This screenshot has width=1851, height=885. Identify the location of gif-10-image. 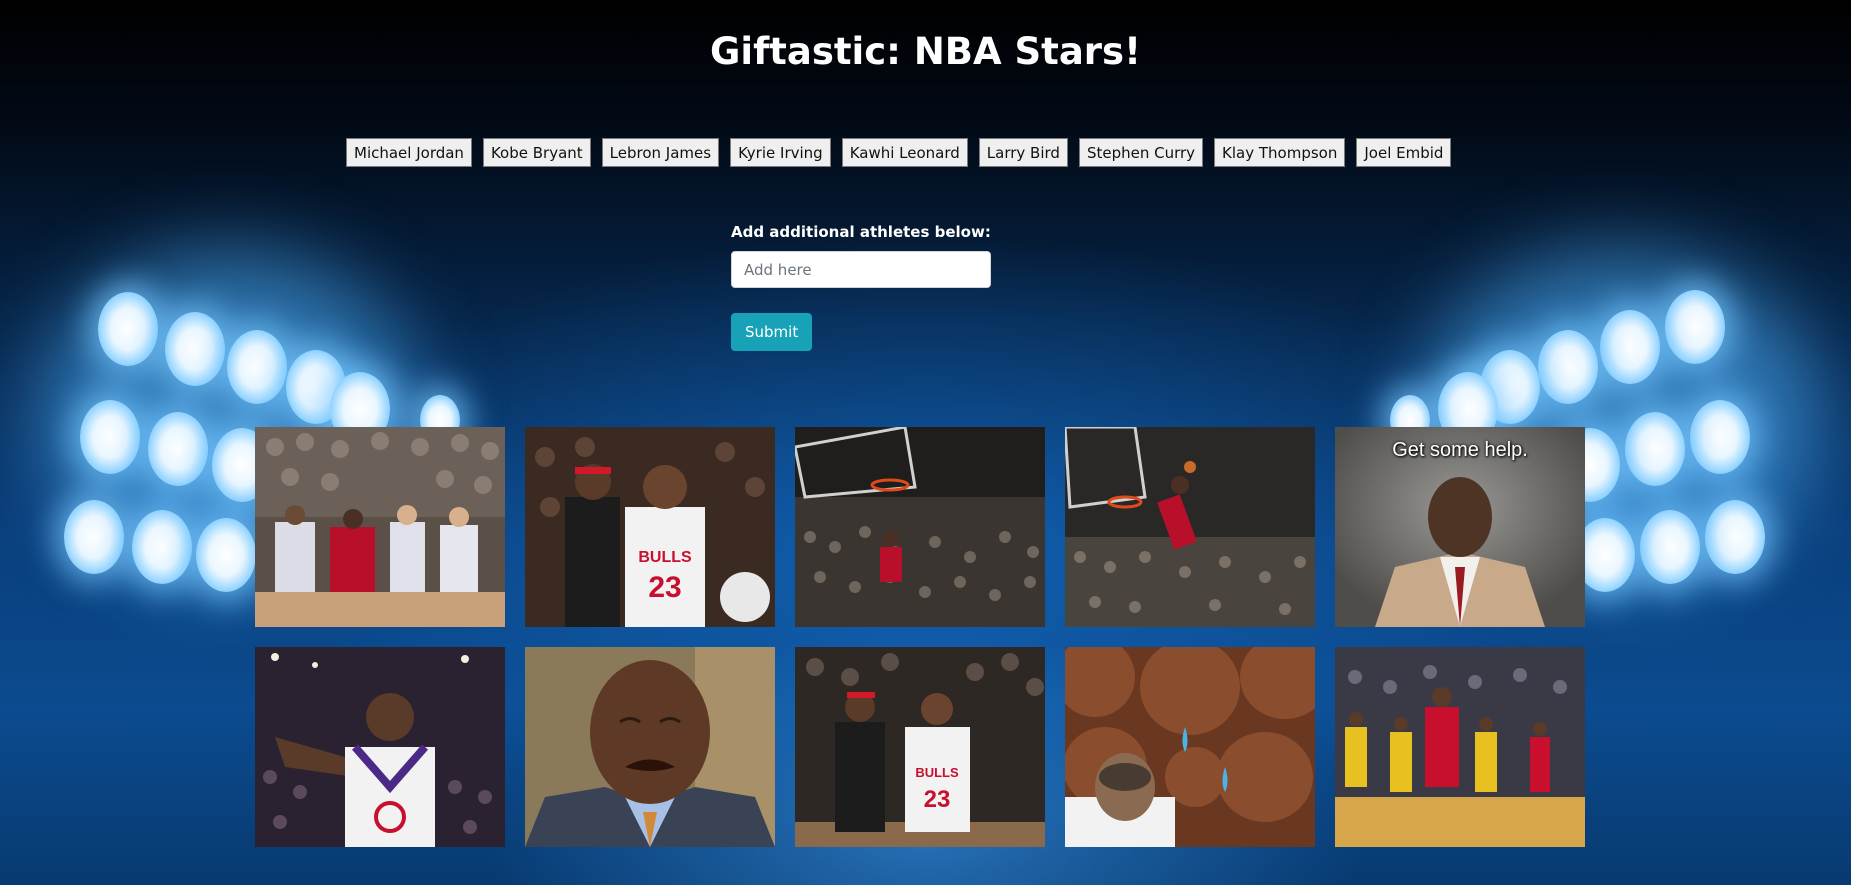
(1460, 747).